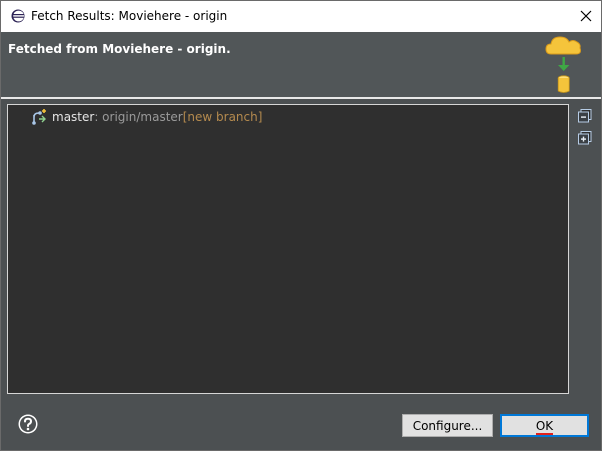 The image size is (602, 451). I want to click on branch-update-icon, so click(39, 117).